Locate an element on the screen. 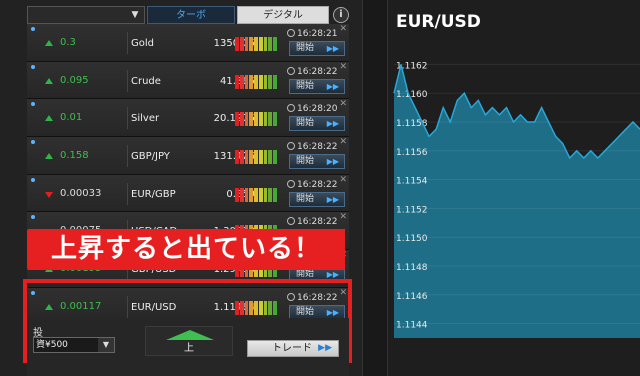 Image resolution: width=640 pixels, height=376 pixels. info-icon: i is located at coordinates (341, 15).